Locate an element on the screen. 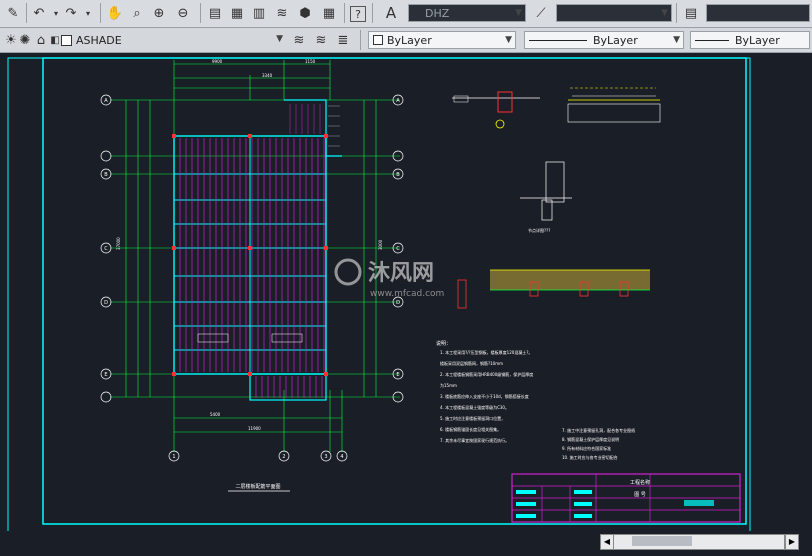 The image size is (812, 556). note-line: 3. 楼板底筋应伸入支座不小于10d，钢筋搭接长度 is located at coordinates (484, 396).